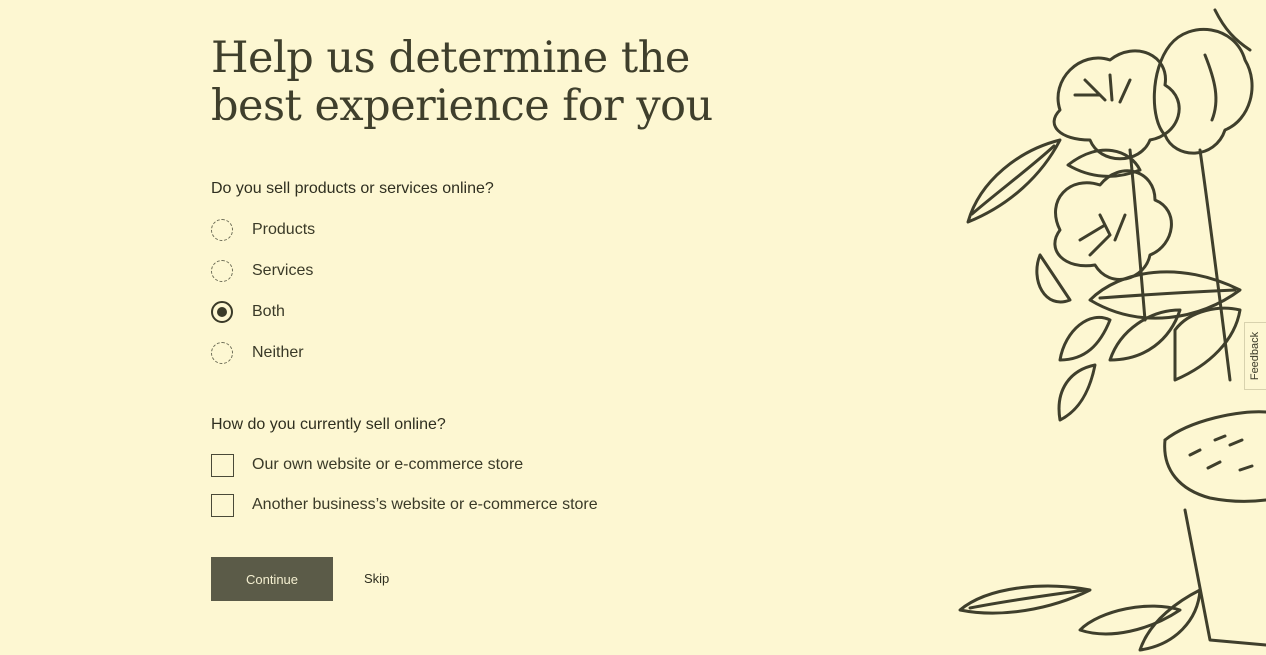 This screenshot has height=655, width=1266. What do you see at coordinates (278, 352) in the screenshot?
I see `radio-option-label: Neither` at bounding box center [278, 352].